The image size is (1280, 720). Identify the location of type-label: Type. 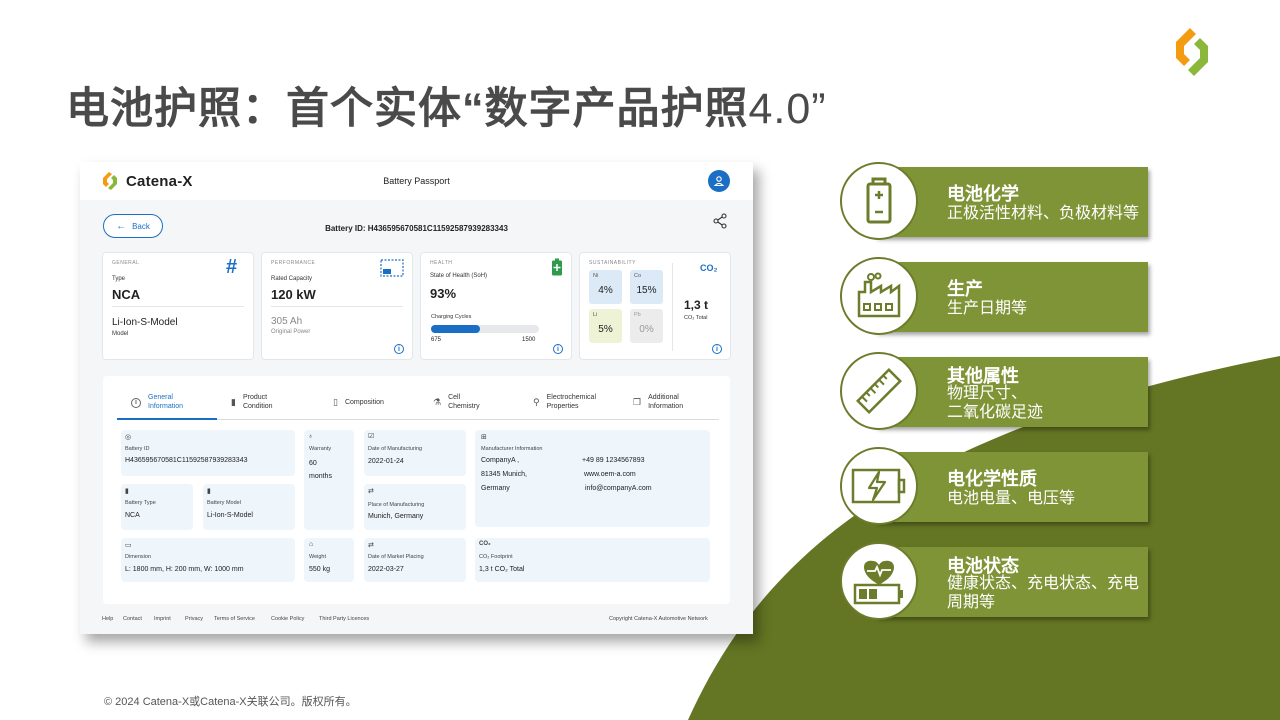
(119, 279).